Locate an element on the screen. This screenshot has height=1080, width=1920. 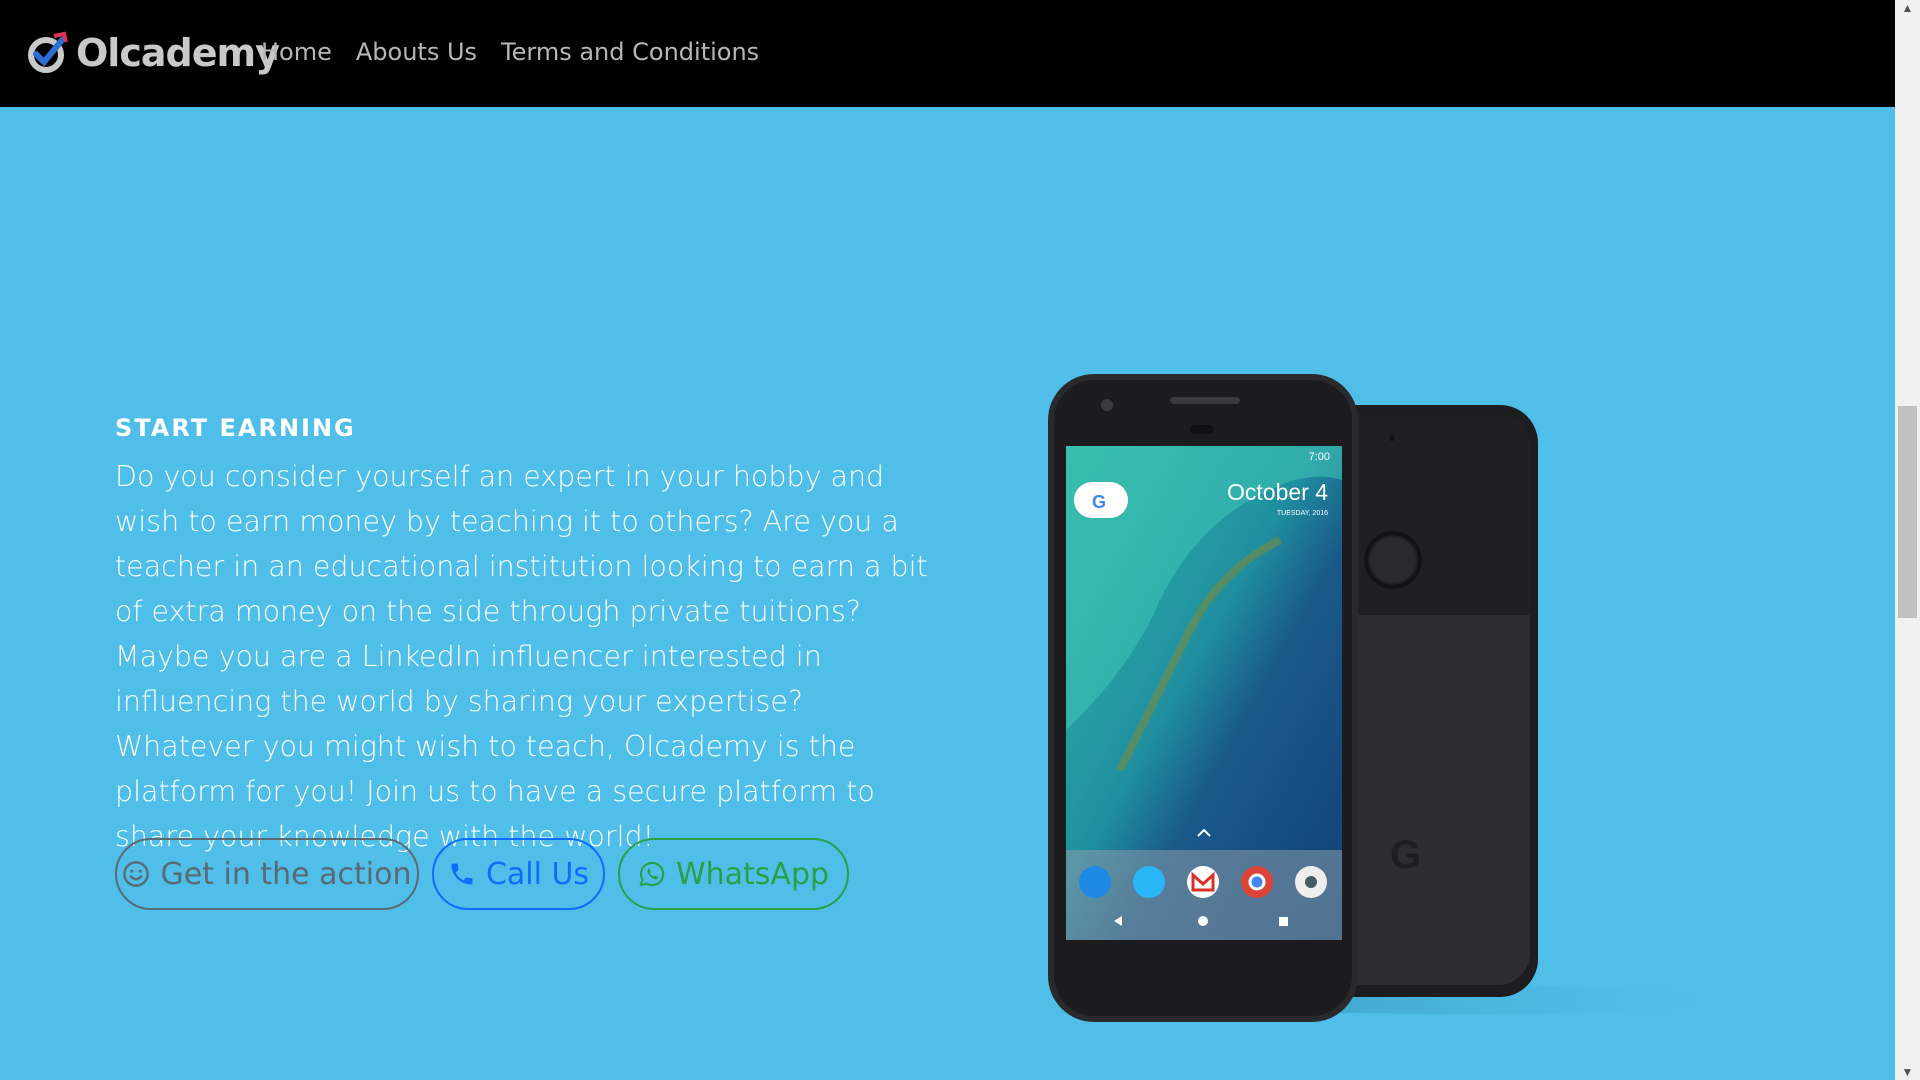
nav-about-us: Abouts Us is located at coordinates (416, 52).